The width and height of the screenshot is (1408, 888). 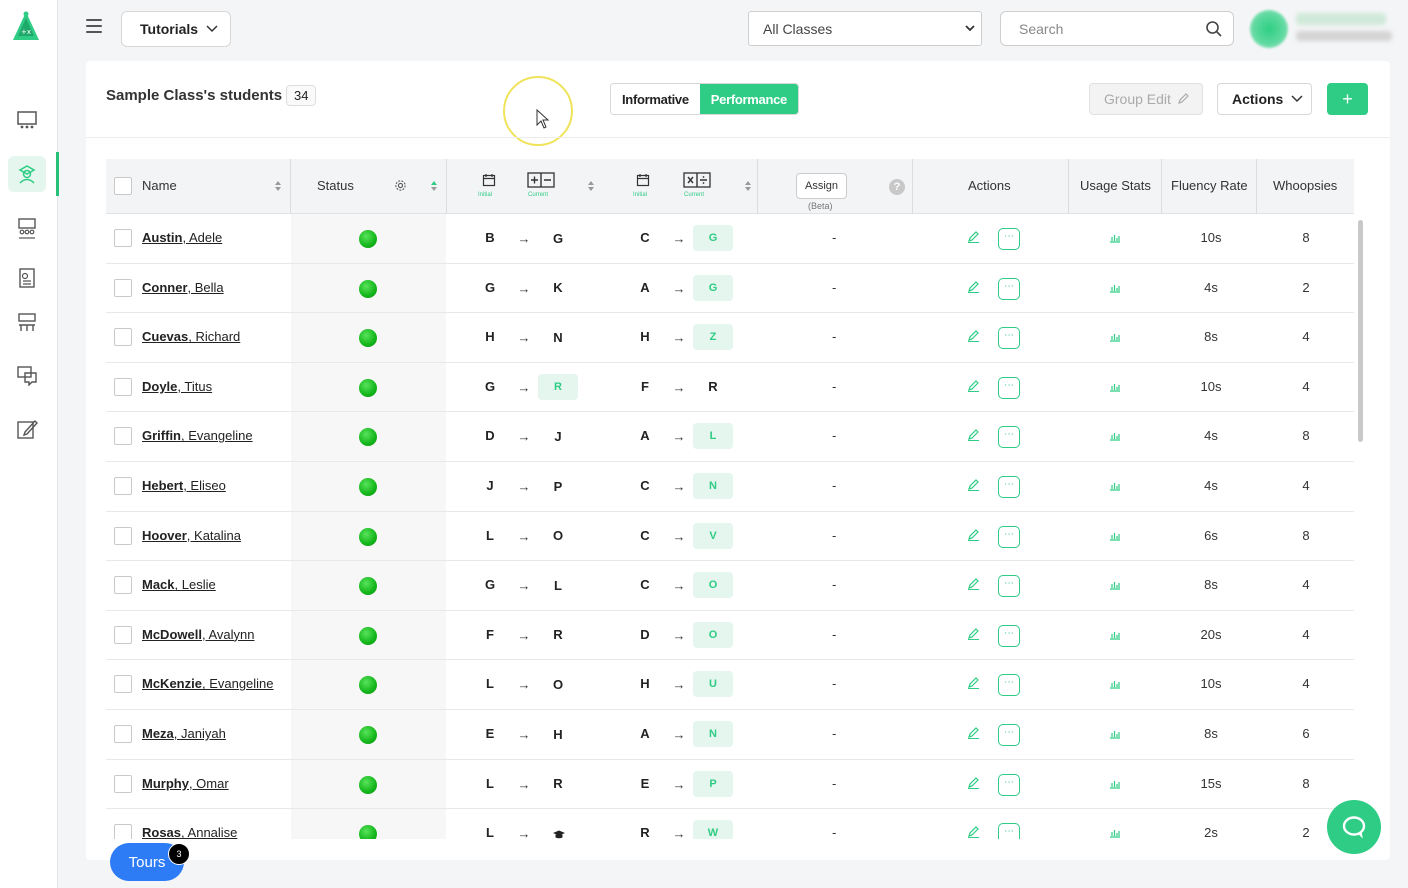 I want to click on app-logo: +x, so click(x=26, y=27).